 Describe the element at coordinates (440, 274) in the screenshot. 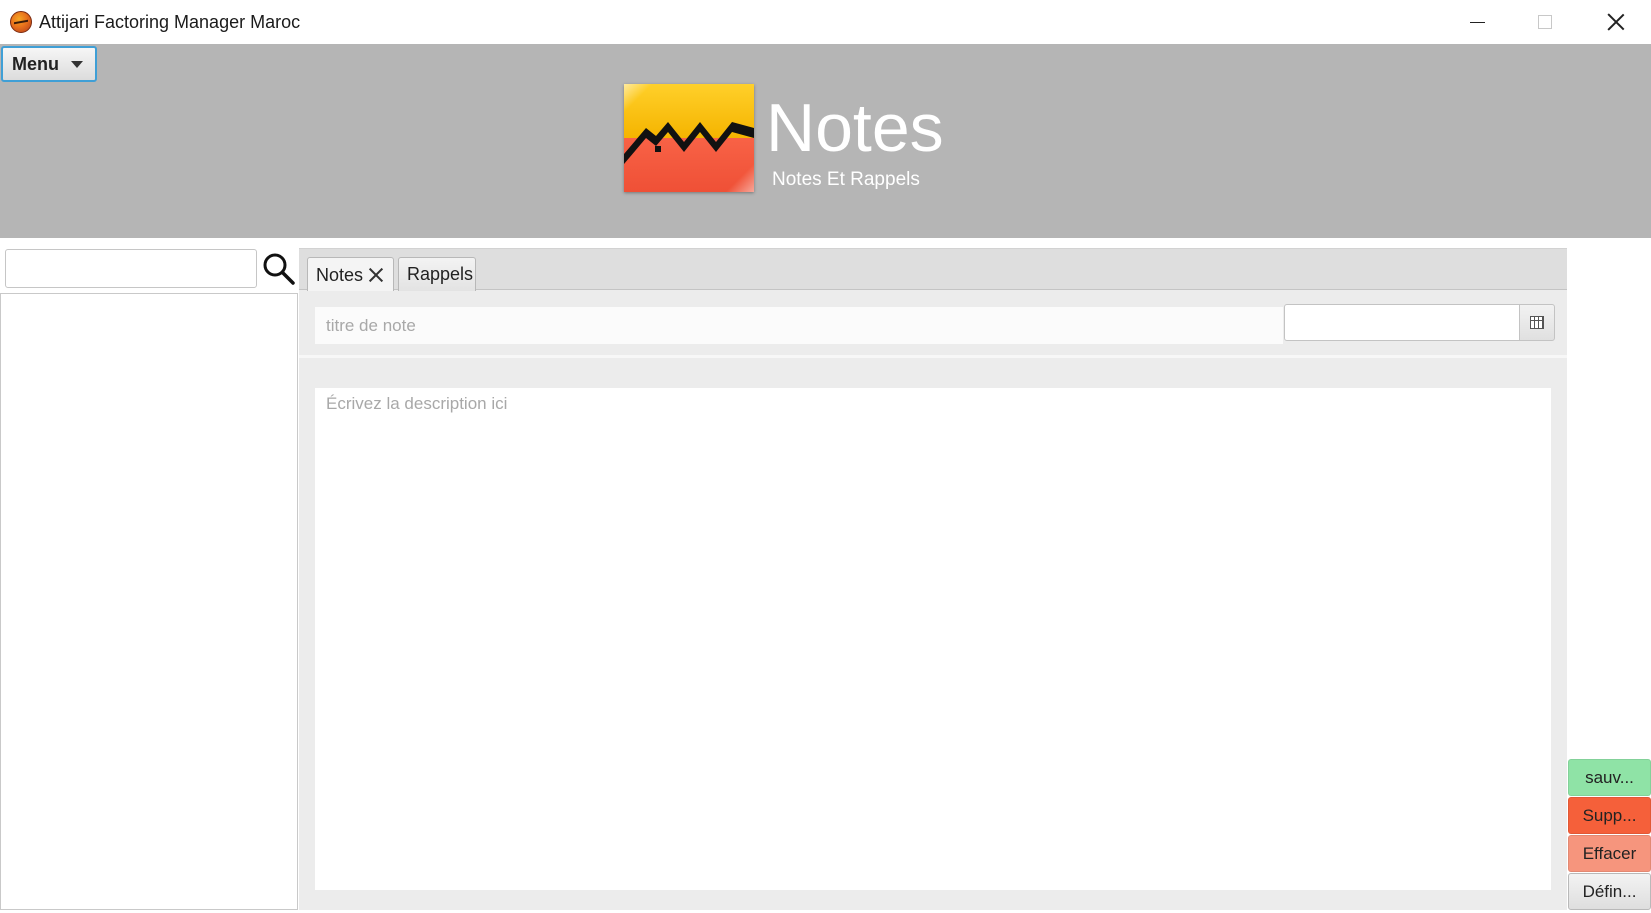

I see `tab-rappels-label: Rappels` at that location.